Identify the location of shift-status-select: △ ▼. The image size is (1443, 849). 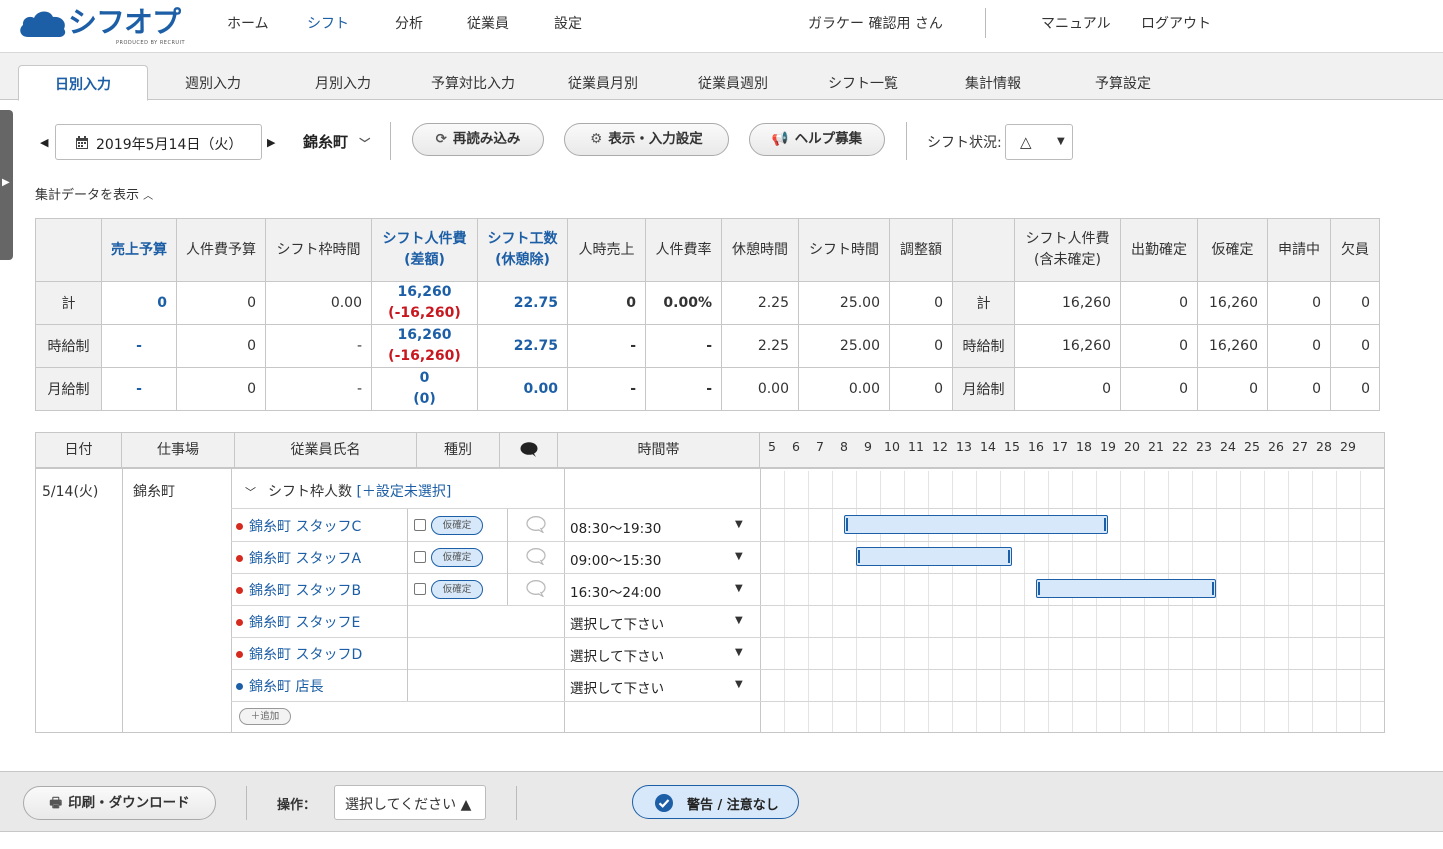
(1039, 142).